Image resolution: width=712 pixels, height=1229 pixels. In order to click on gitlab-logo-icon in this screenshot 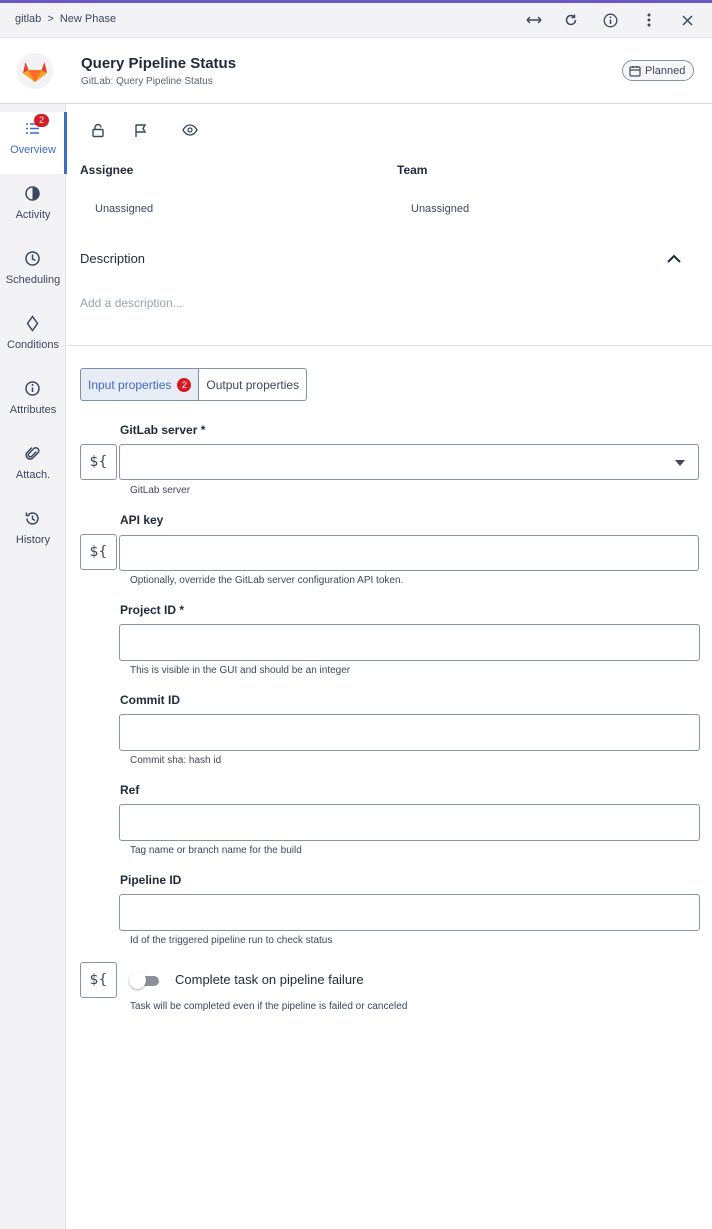, I will do `click(35, 71)`.